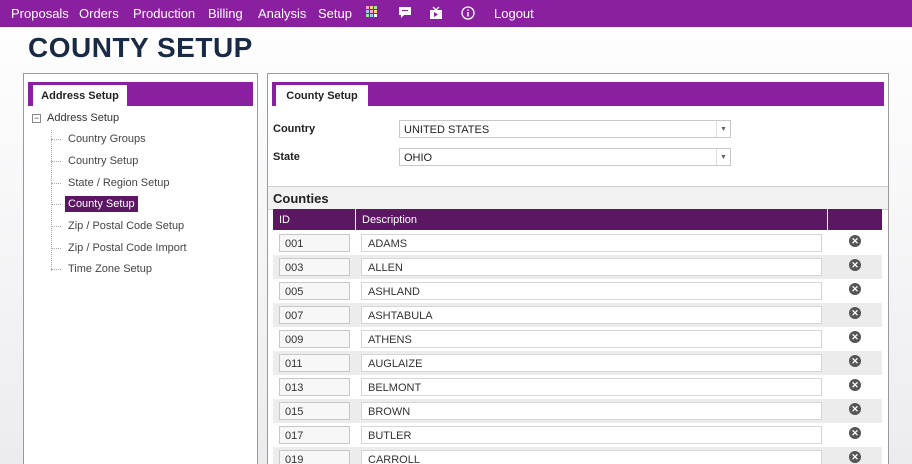 The width and height of the screenshot is (912, 464). What do you see at coordinates (405, 14) in the screenshot?
I see `chat-icon` at bounding box center [405, 14].